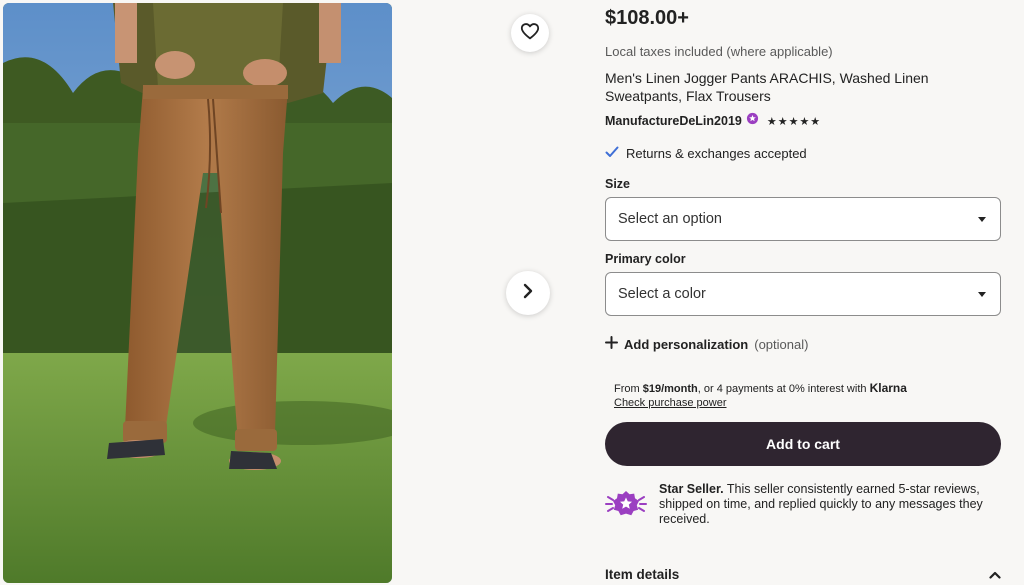  I want to click on color-select-value: Select a color, so click(662, 294).